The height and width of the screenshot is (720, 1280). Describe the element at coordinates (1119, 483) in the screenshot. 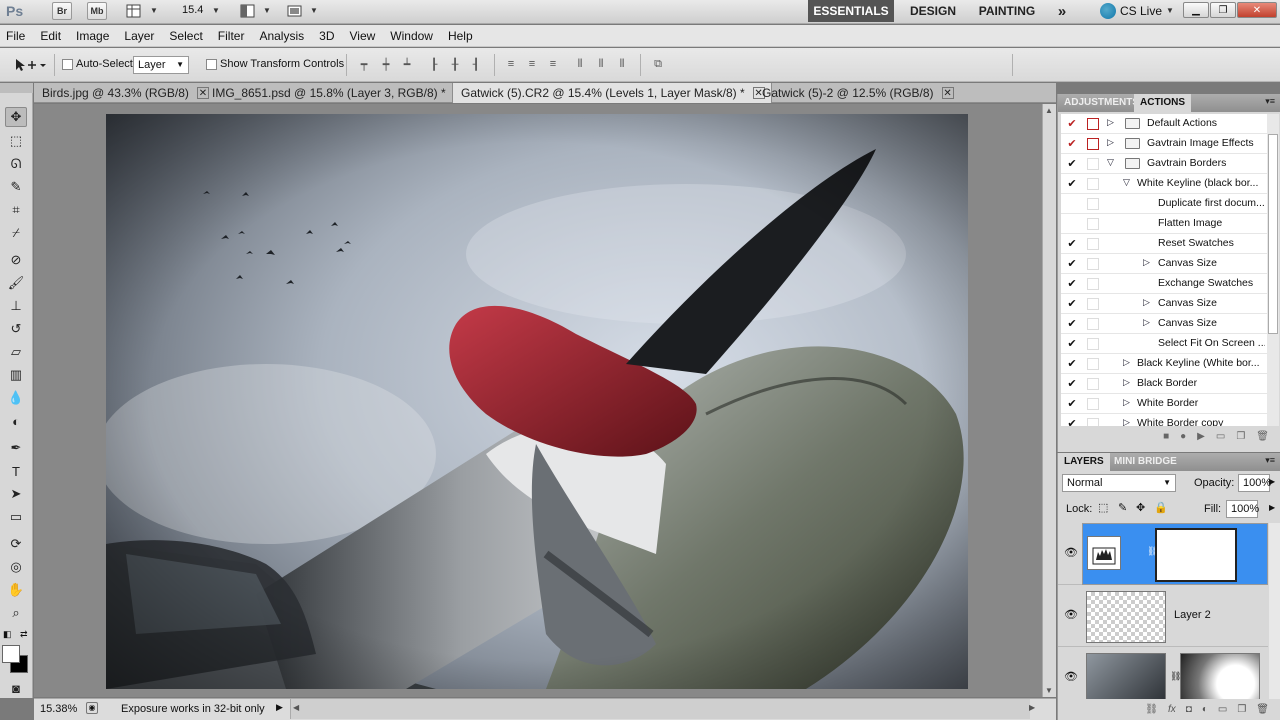

I see `blend-mode-dropdown: Normal ▼` at that location.